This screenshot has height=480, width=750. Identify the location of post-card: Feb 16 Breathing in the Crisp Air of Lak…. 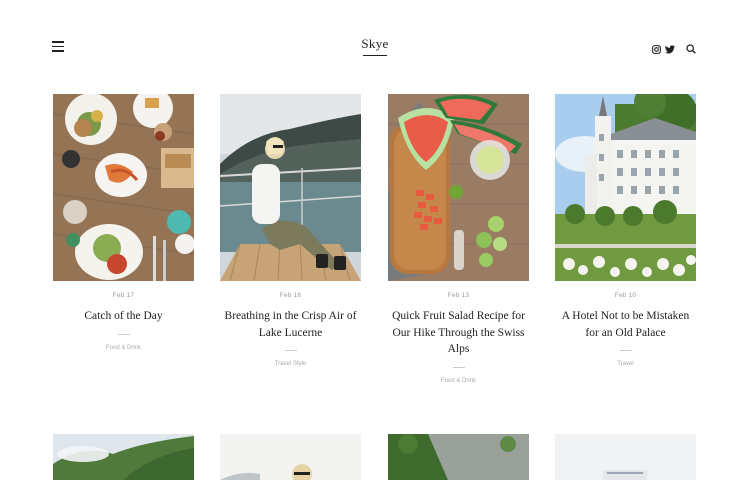
(290, 230).